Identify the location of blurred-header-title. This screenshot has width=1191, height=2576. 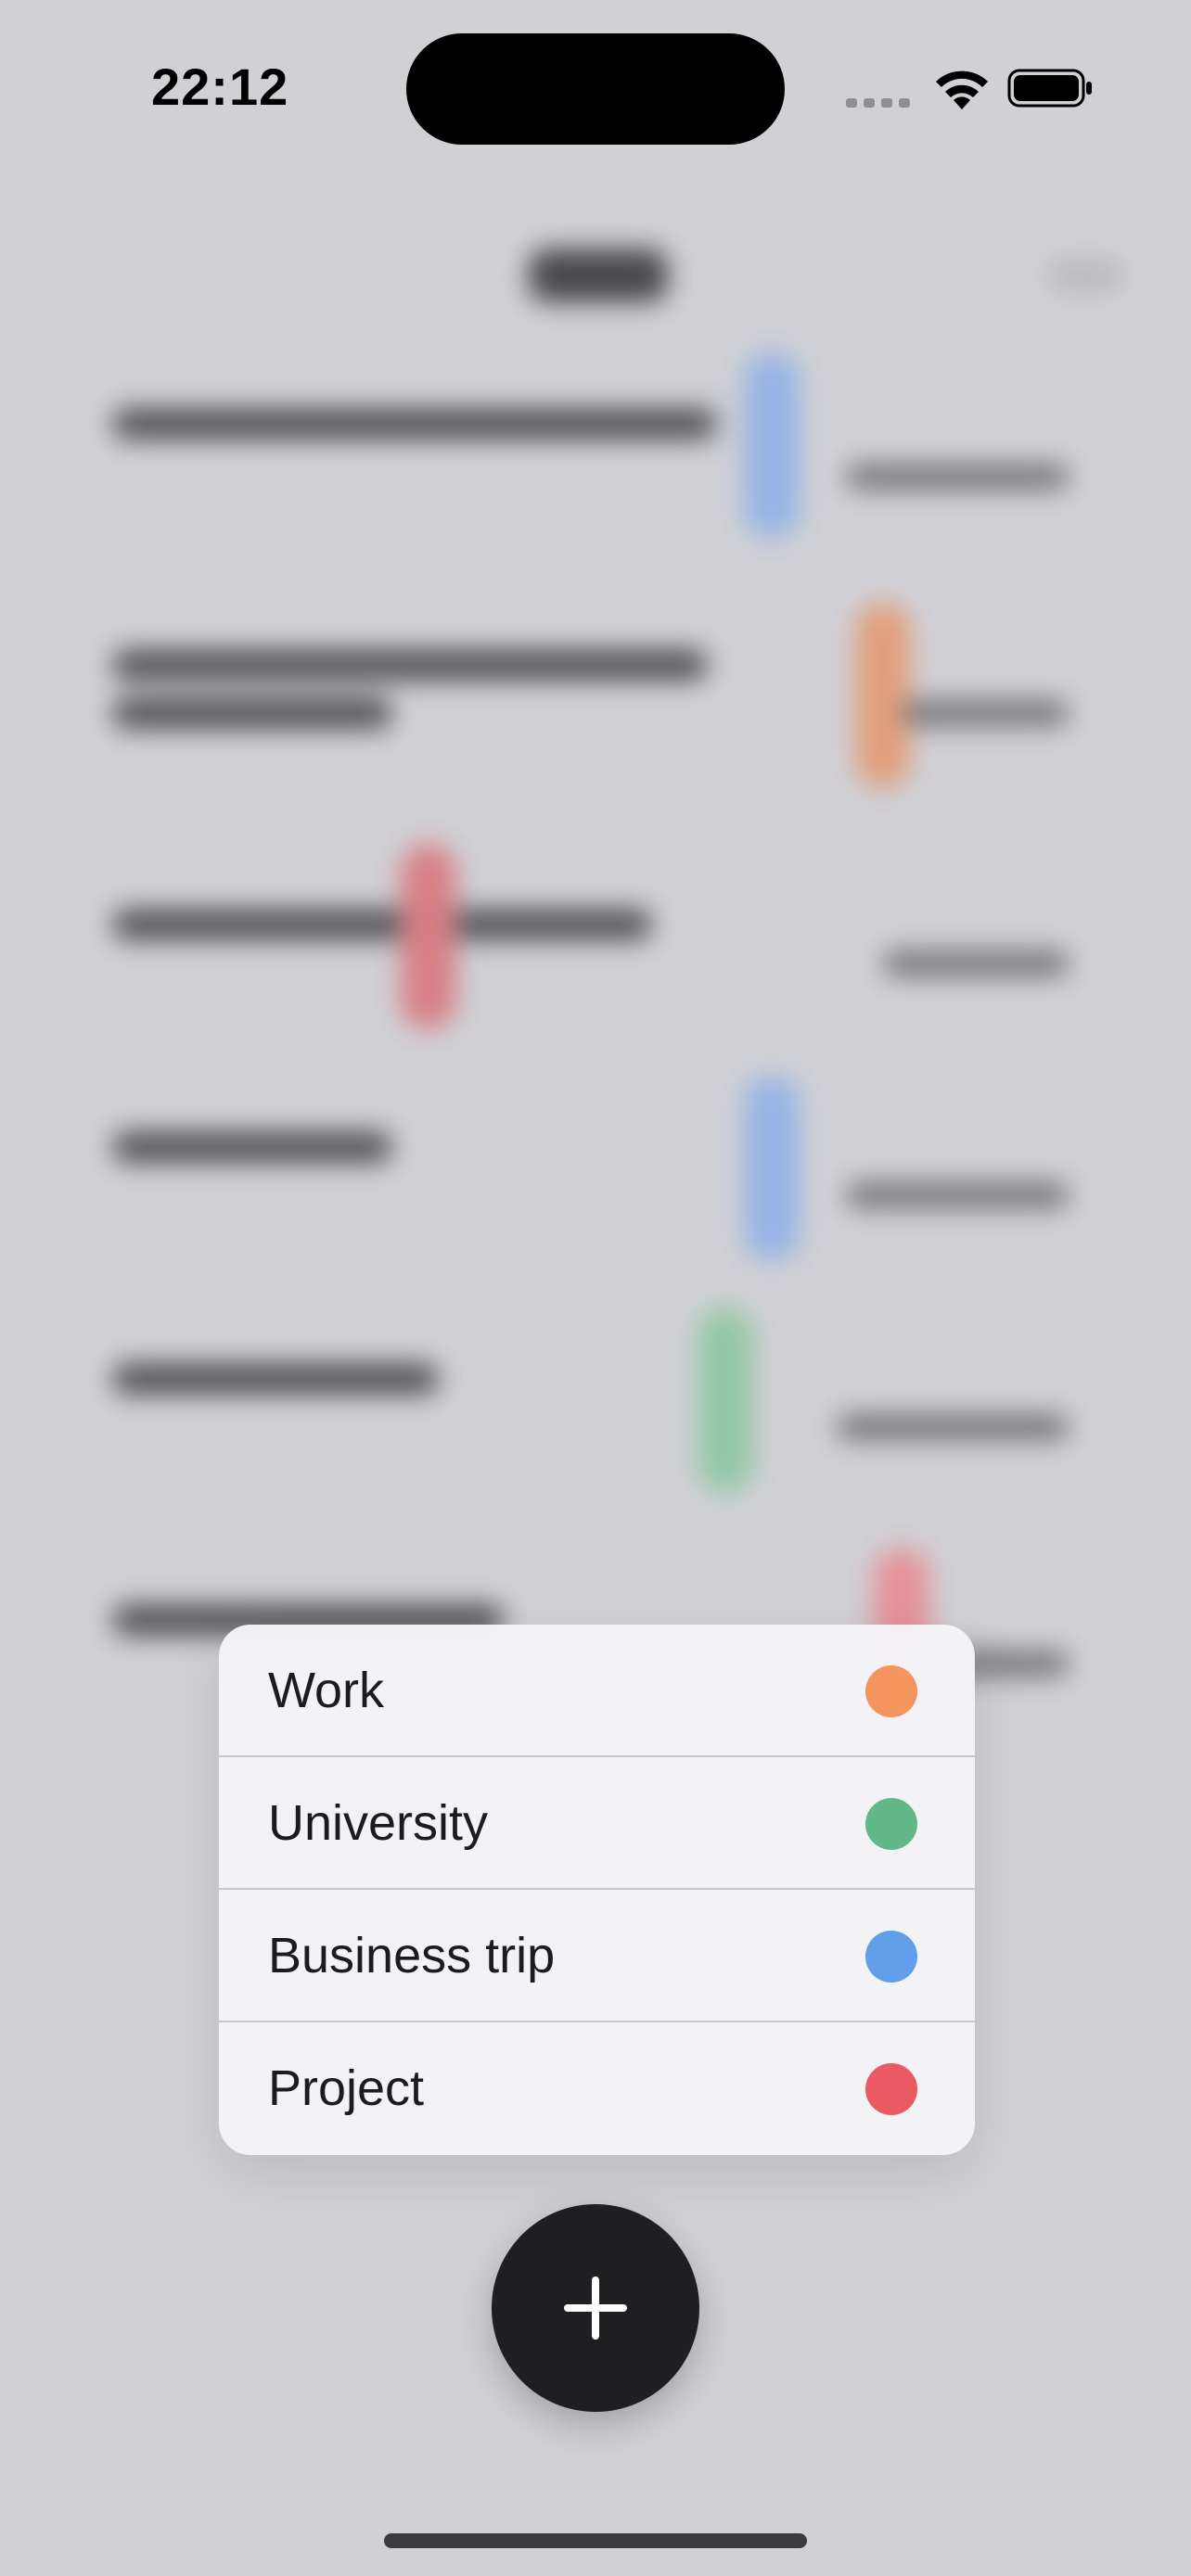
(598, 276).